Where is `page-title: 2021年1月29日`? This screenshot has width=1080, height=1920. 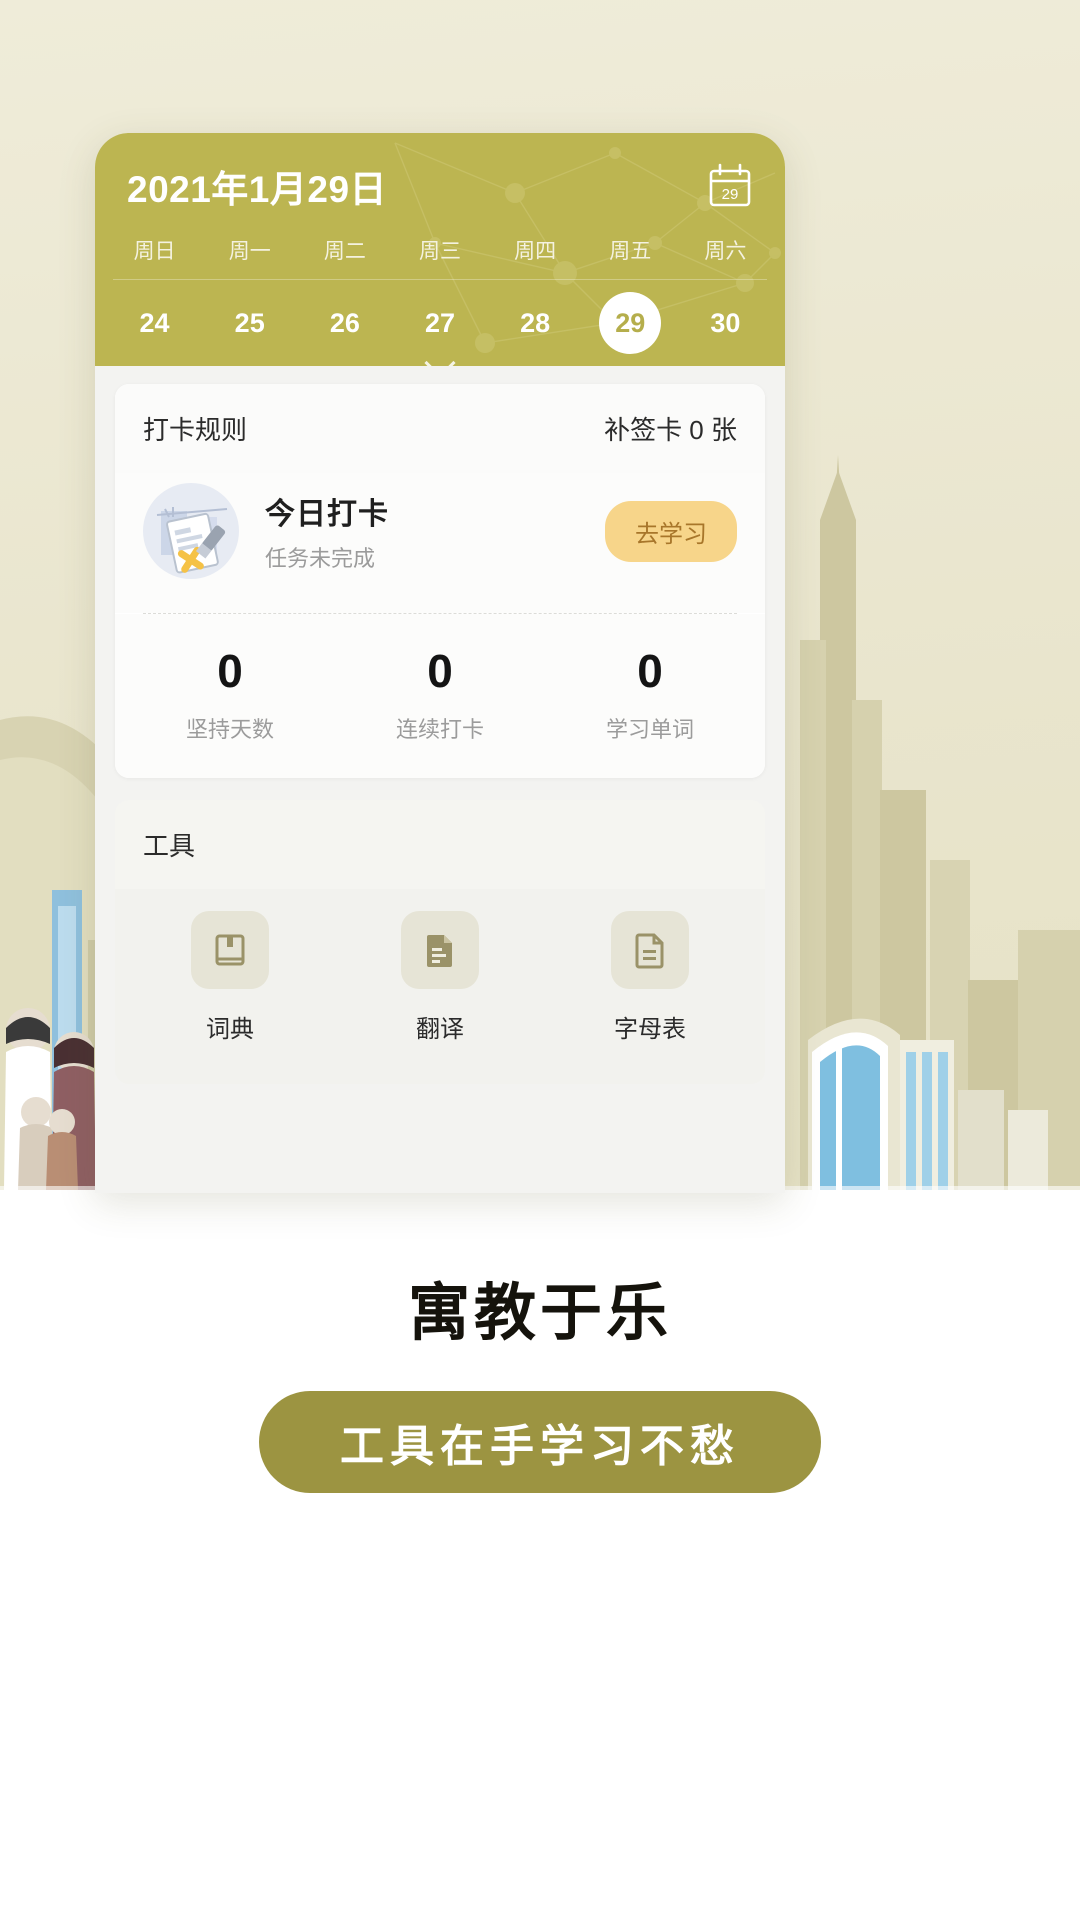
page-title: 2021年1月29日 is located at coordinates (257, 189).